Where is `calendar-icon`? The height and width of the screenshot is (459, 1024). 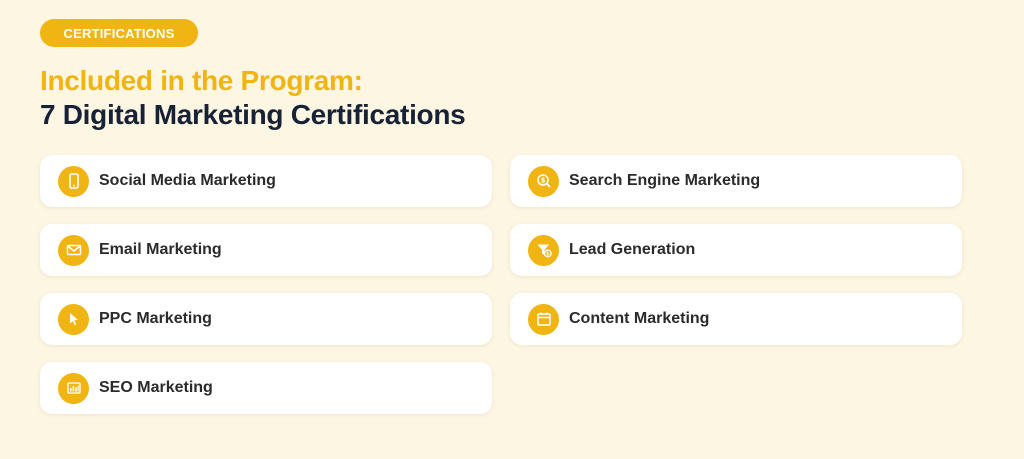
calendar-icon is located at coordinates (543, 319).